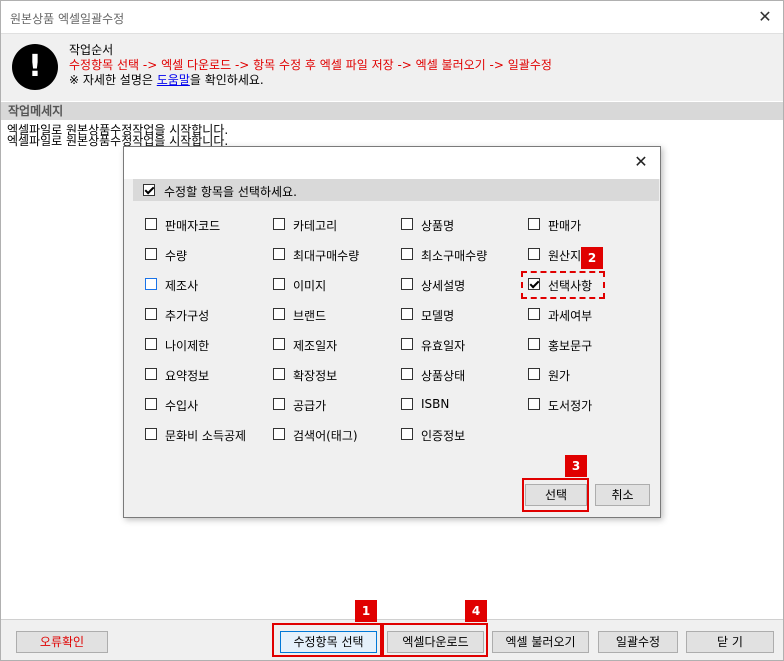 The height and width of the screenshot is (661, 784). What do you see at coordinates (181, 285) in the screenshot?
I see `item-label: 제조사` at bounding box center [181, 285].